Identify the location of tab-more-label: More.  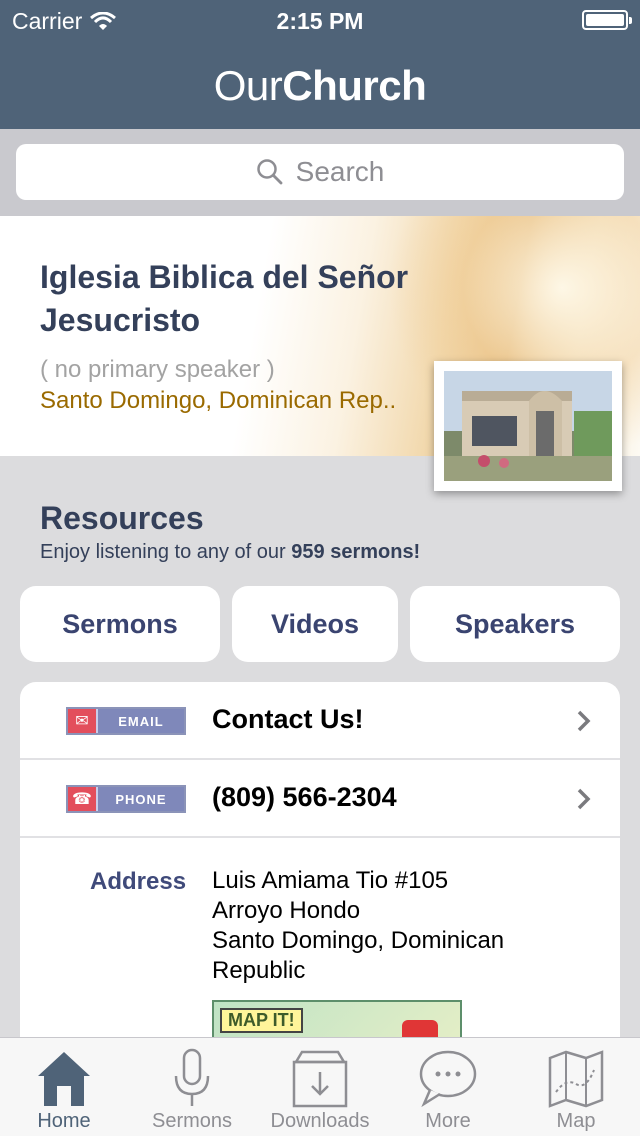
(448, 1121).